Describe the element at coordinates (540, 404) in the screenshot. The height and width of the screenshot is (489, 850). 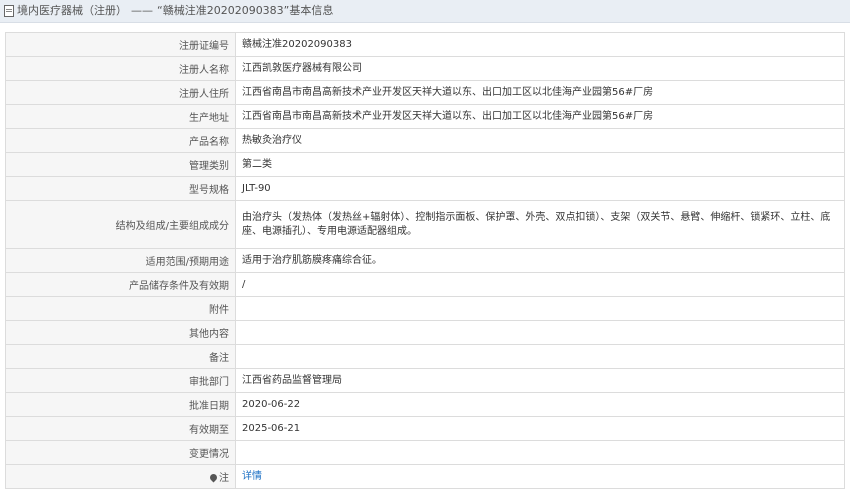
I see `field-value: 2020-06-22` at that location.